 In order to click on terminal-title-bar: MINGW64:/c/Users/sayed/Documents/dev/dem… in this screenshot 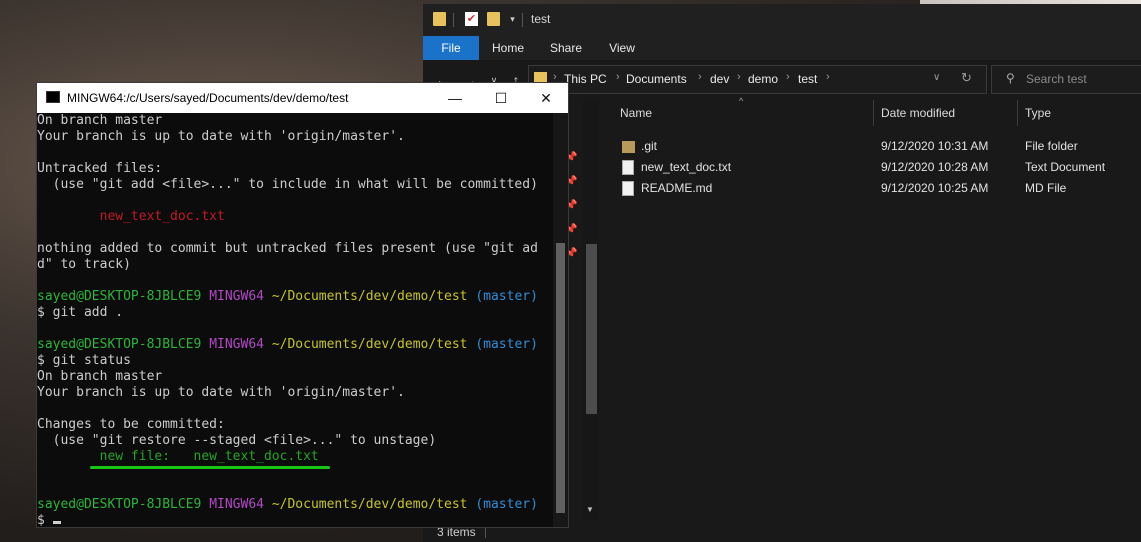, I will do `click(302, 98)`.